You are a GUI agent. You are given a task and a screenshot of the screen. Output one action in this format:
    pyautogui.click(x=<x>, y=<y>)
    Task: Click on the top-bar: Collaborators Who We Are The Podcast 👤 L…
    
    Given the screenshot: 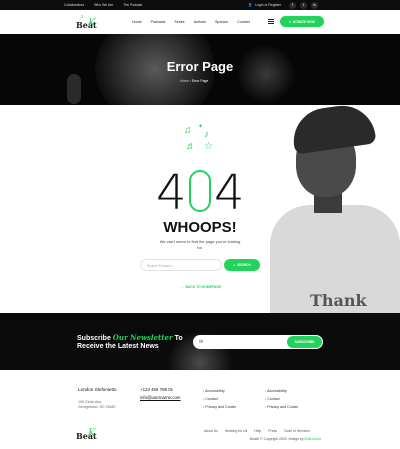 What is the action you would take?
    pyautogui.click(x=200, y=5)
    